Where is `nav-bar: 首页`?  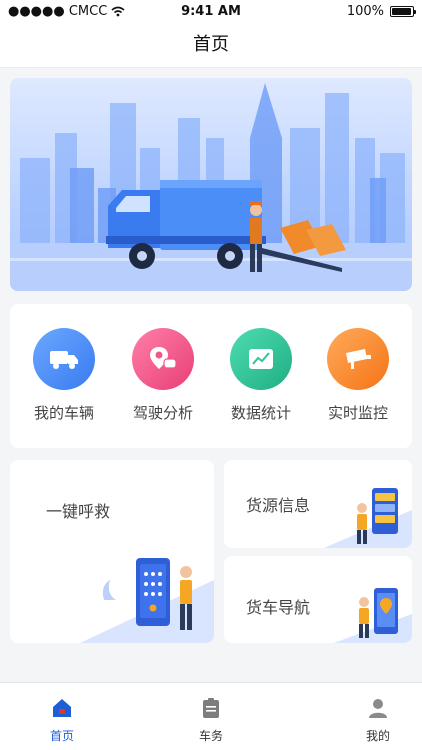
nav-bar: 首页 is located at coordinates (211, 45).